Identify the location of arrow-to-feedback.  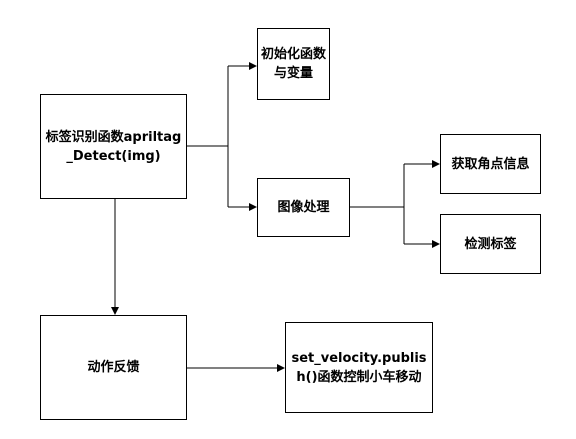
(115, 311).